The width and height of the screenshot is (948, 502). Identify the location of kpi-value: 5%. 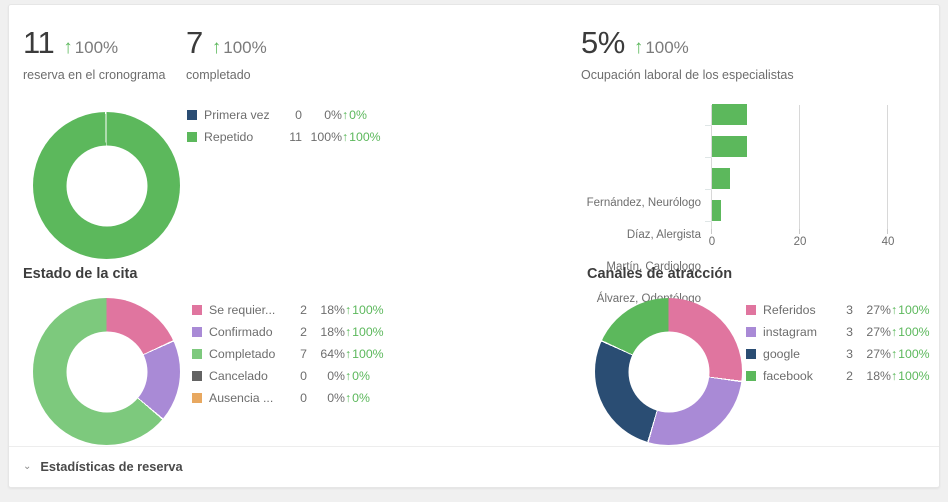
(603, 42).